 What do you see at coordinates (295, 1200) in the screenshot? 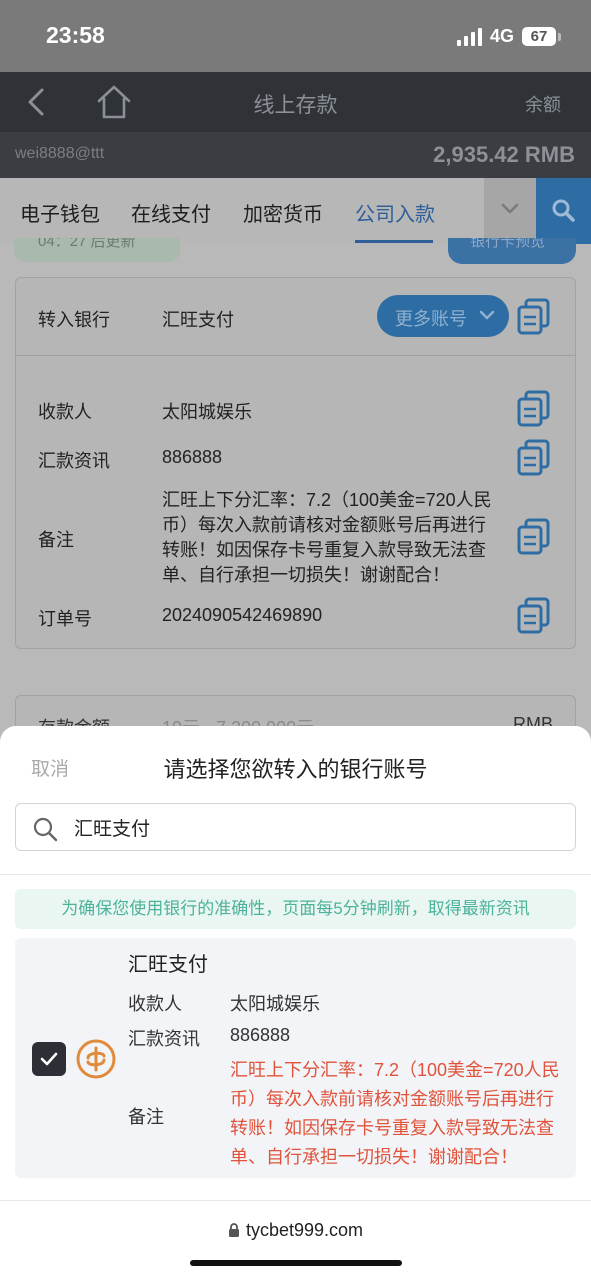
I see `footer-divider` at bounding box center [295, 1200].